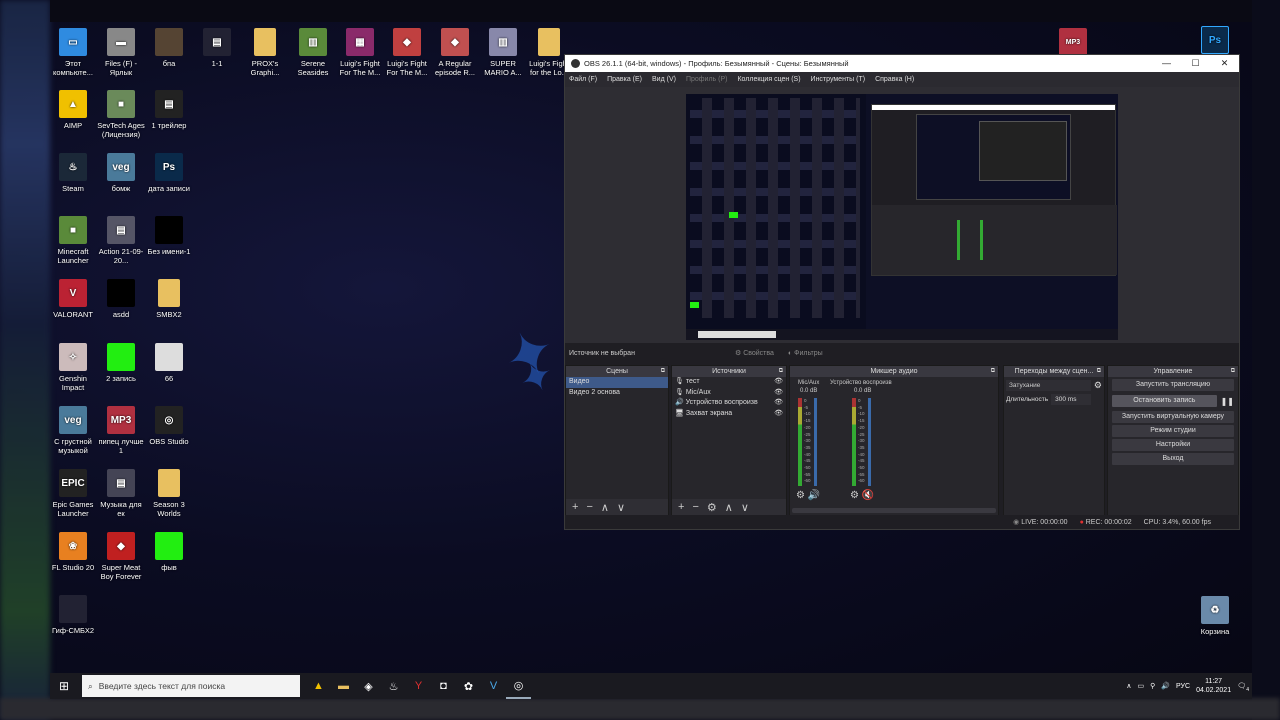  I want to click on recycle-bin: ♻ Корзина, so click(1215, 616).